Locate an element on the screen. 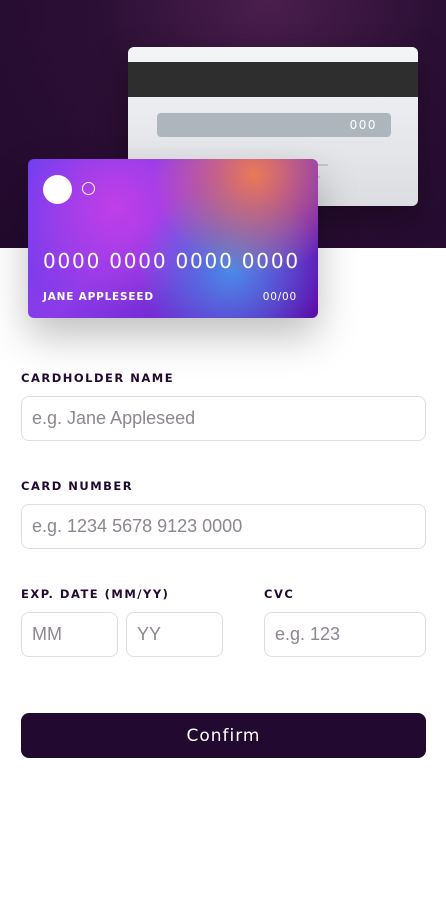 The height and width of the screenshot is (899, 446). cvc-label: CVC is located at coordinates (279, 594).